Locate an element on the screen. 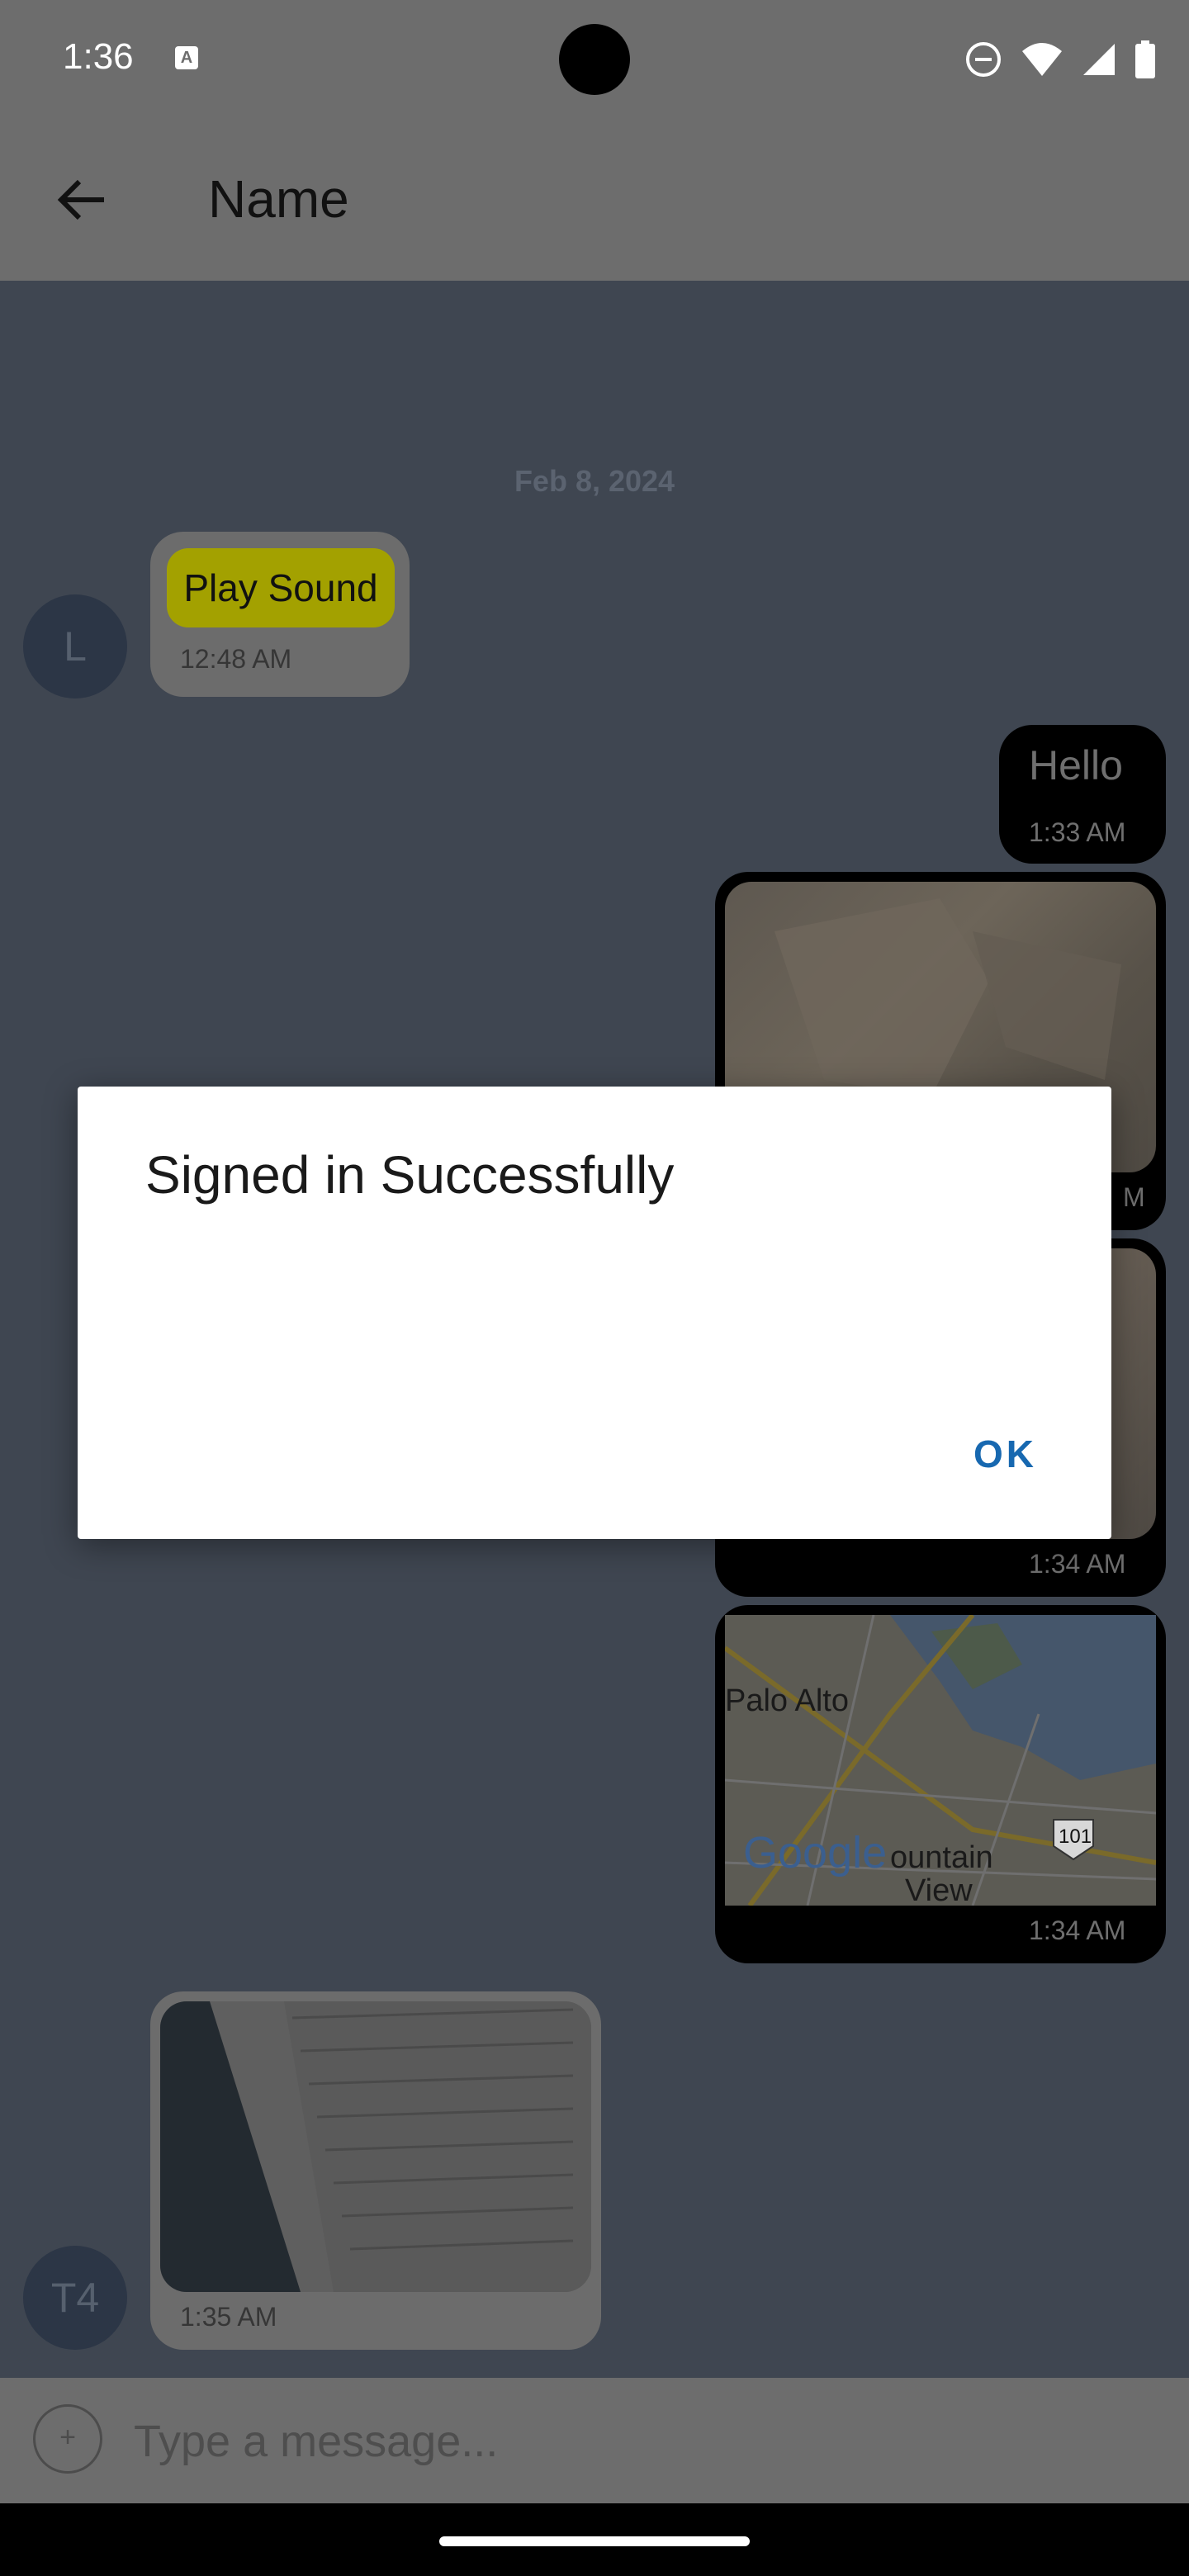  message-bubble-incoming: Play Sound 12:48 AM is located at coordinates (280, 614).